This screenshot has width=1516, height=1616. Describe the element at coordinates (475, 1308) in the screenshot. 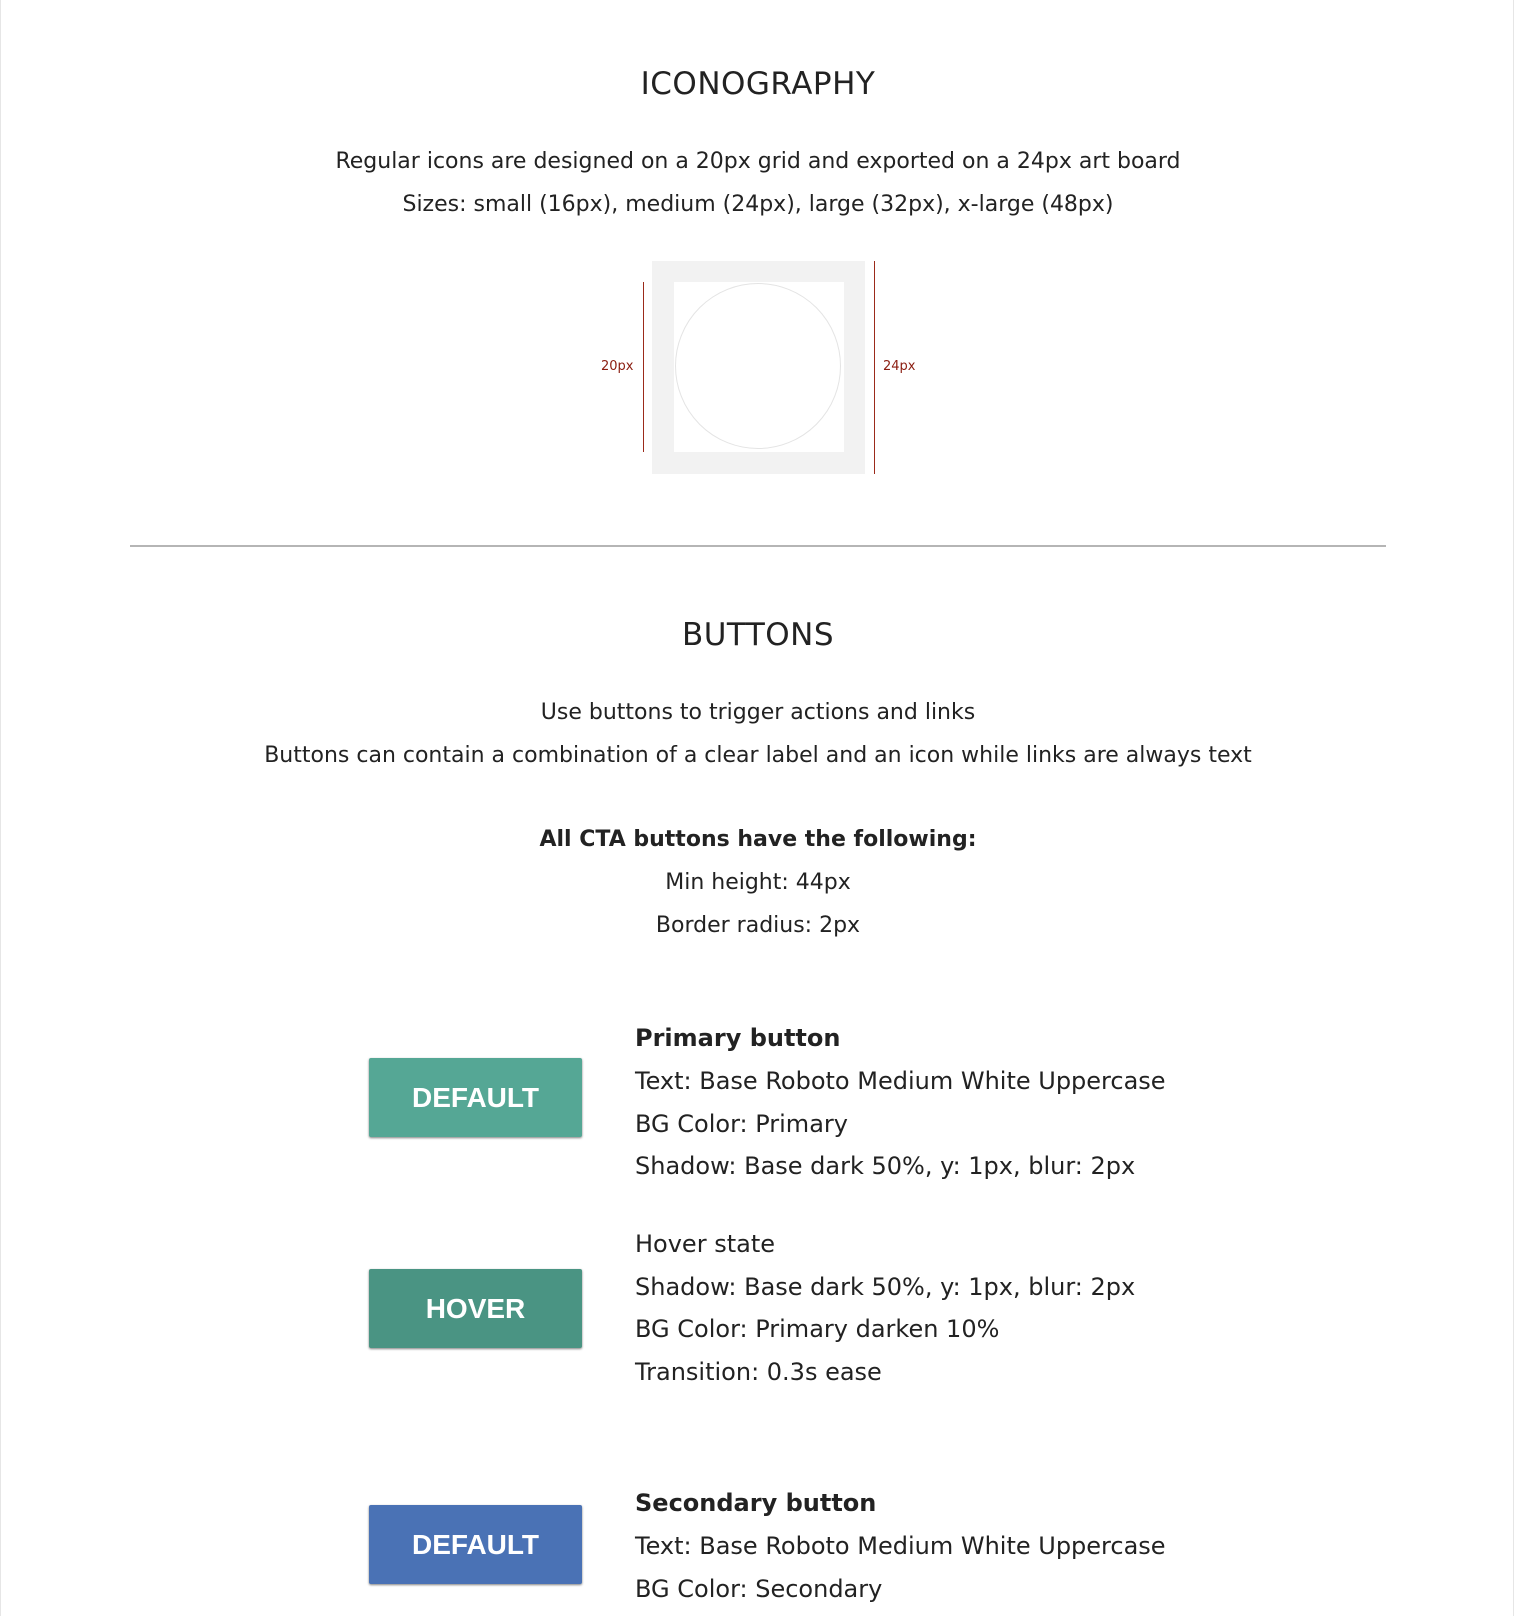

I see `primary-hover-button: HOVER` at that location.